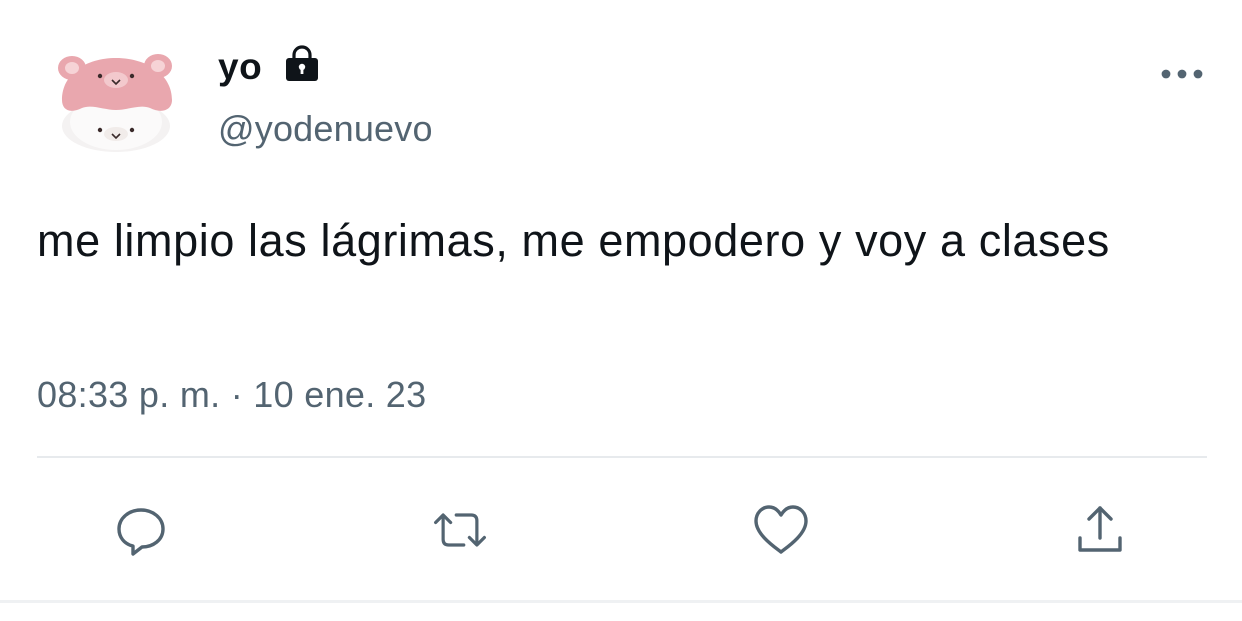 This screenshot has width=1242, height=621. I want to click on reply-icon, so click(141, 532).